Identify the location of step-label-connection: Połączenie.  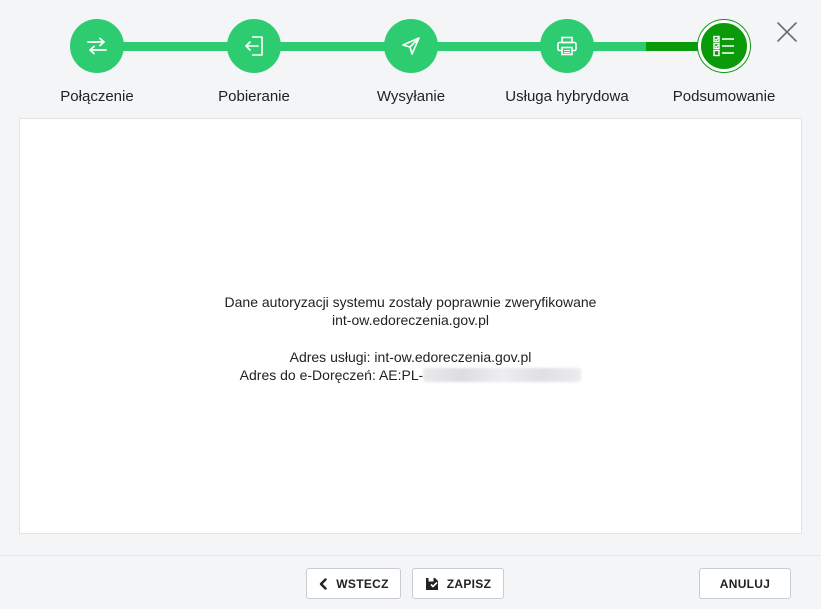
(97, 96).